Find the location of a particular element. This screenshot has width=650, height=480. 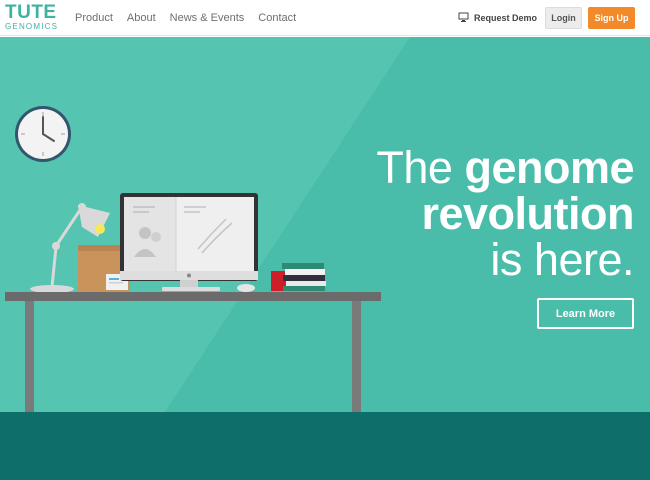

hero-headline: The genome revolution is here. is located at coordinates (505, 214).